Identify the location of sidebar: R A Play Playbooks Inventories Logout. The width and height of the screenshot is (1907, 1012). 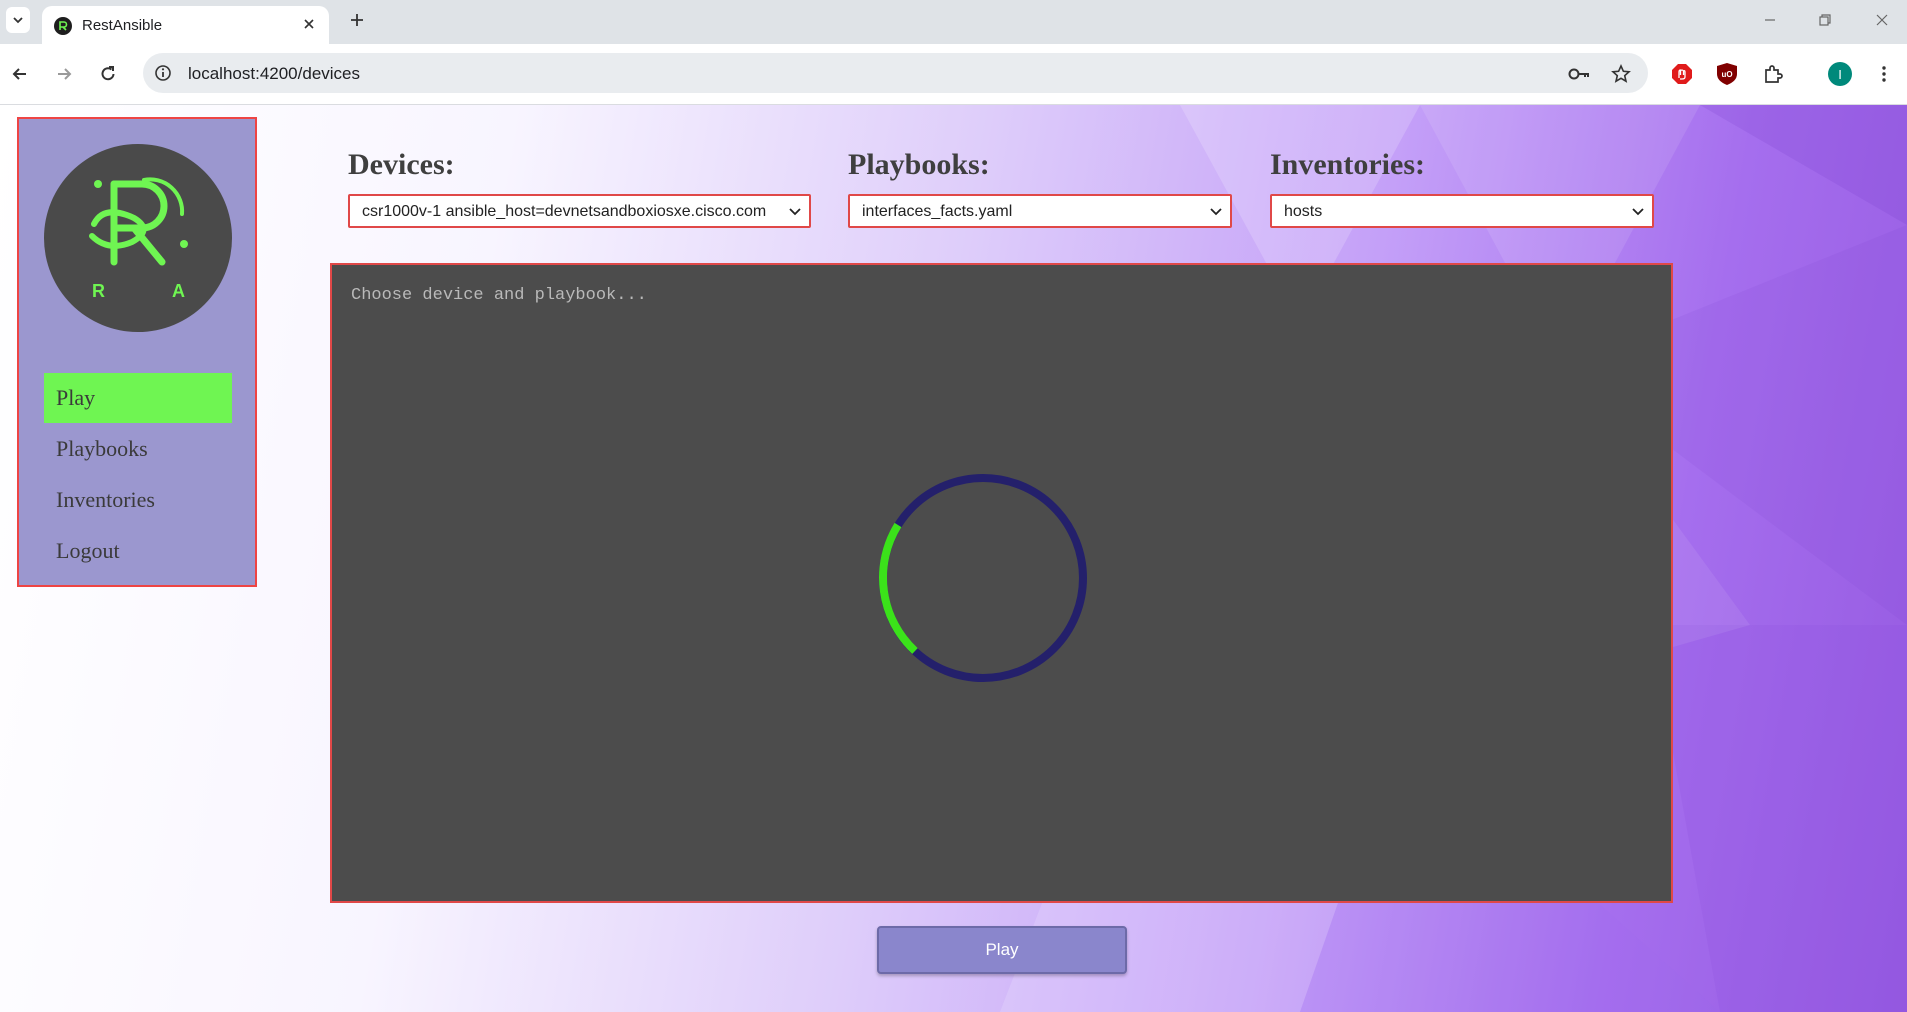
(137, 352).